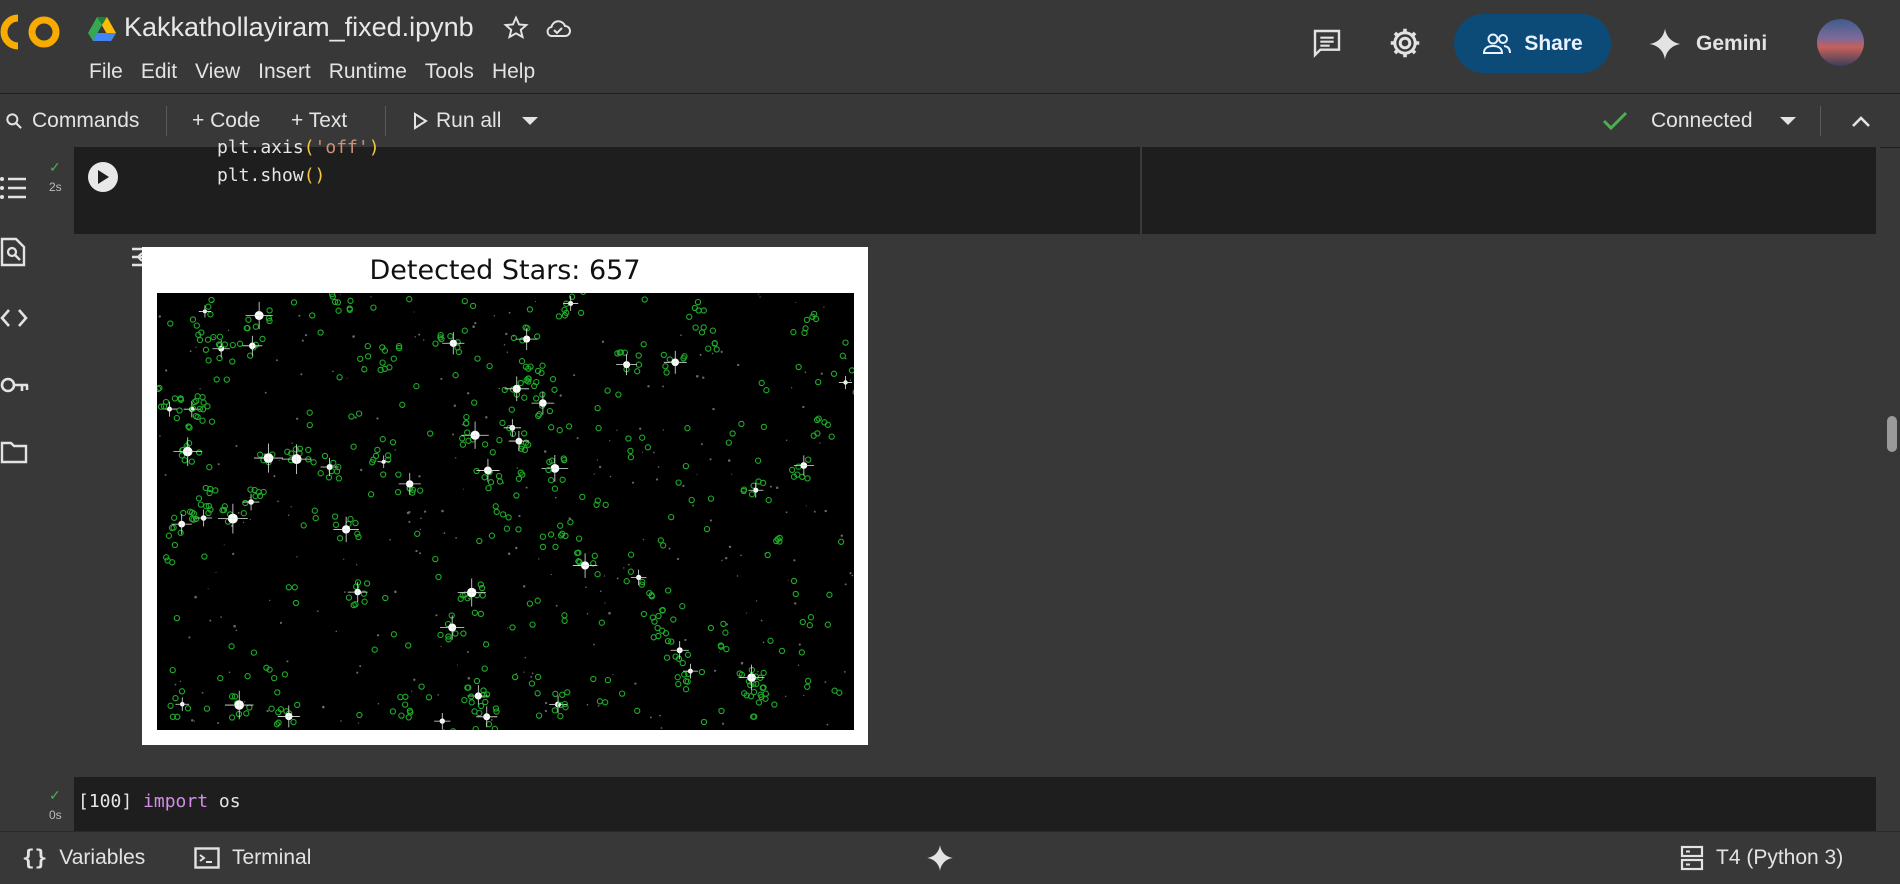 The image size is (1900, 884). Describe the element at coordinates (975, 804) in the screenshot. I see `code-cell: [100] import os` at that location.